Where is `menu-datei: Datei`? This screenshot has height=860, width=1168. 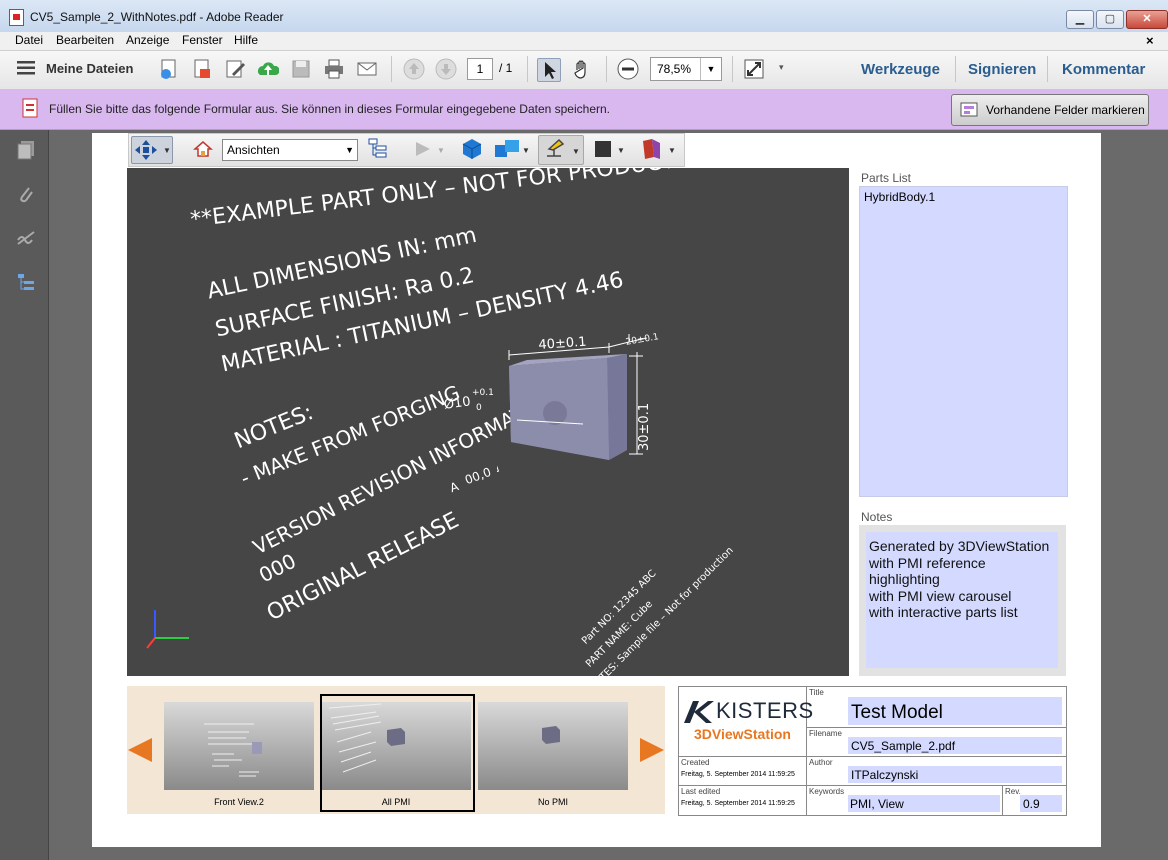 menu-datei: Datei is located at coordinates (29, 40).